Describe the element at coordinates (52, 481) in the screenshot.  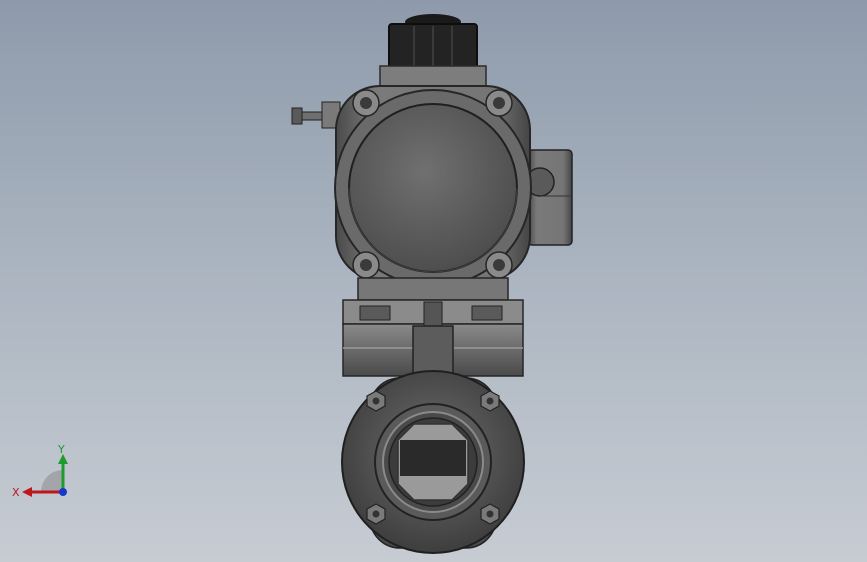
I see `triad-plane` at that location.